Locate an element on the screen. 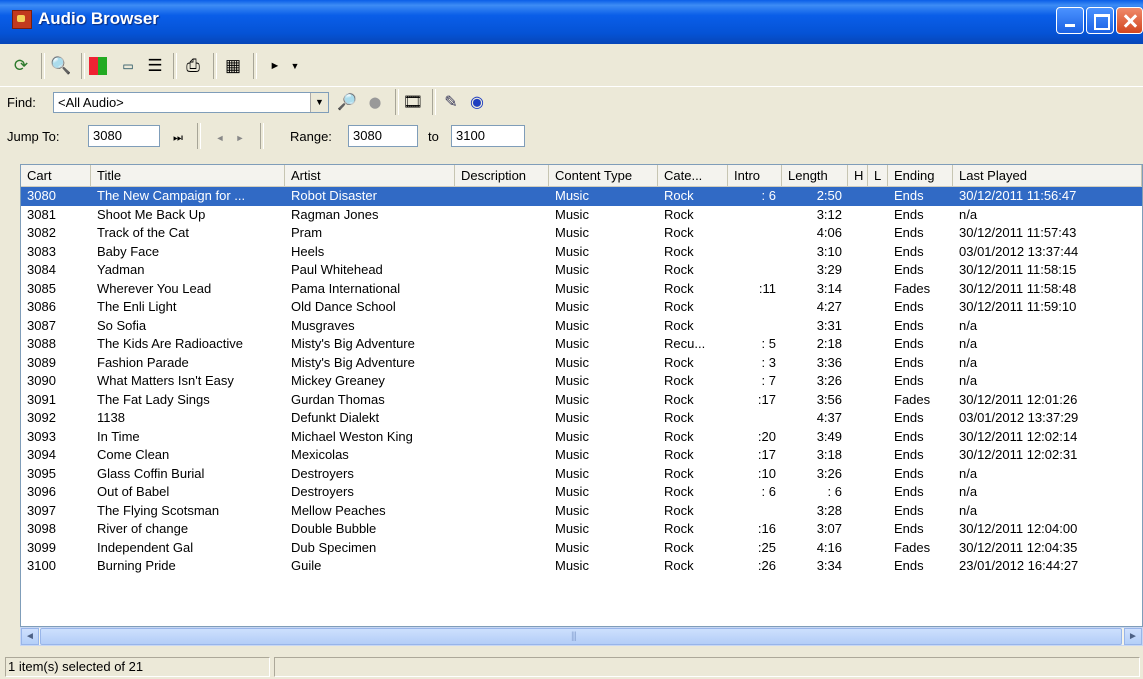 This screenshot has width=1143, height=679. column-l: L is located at coordinates (878, 175).